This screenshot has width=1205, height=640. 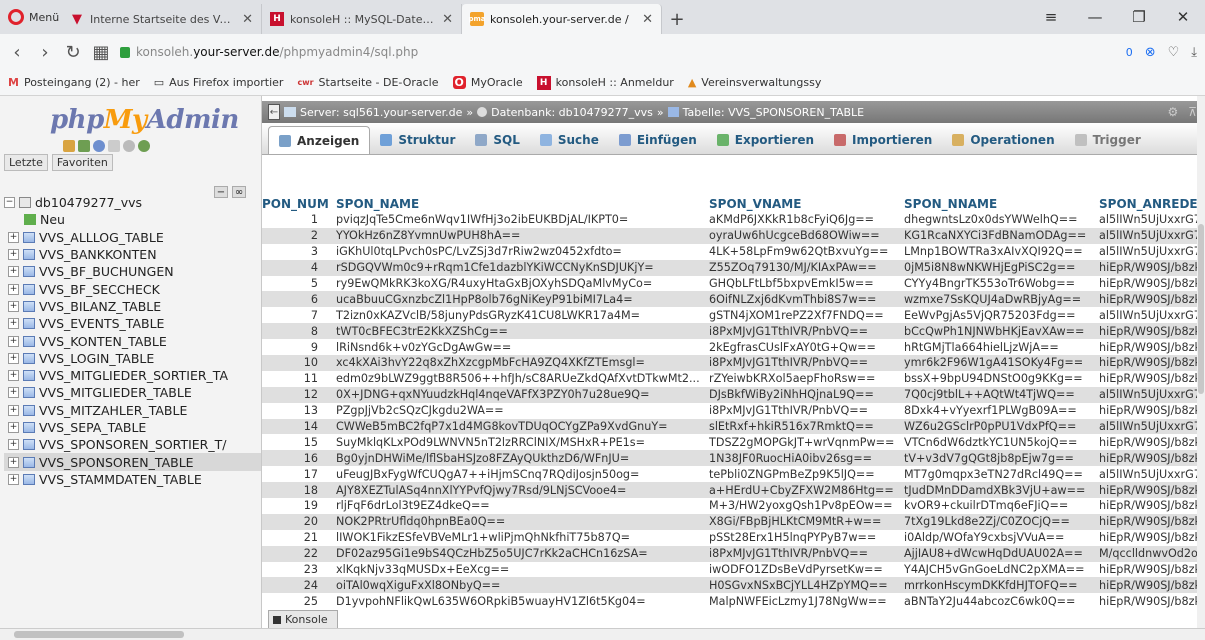 I want to click on collapse-navigation-icon: ←, so click(x=274, y=112).